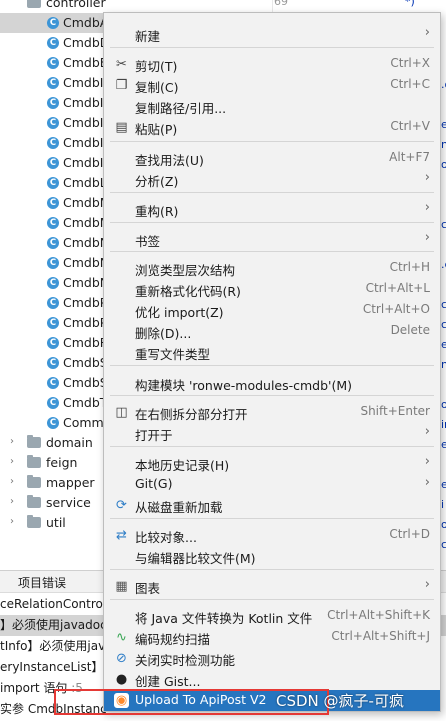  I want to click on code-fragment: in, so click(443, 424).